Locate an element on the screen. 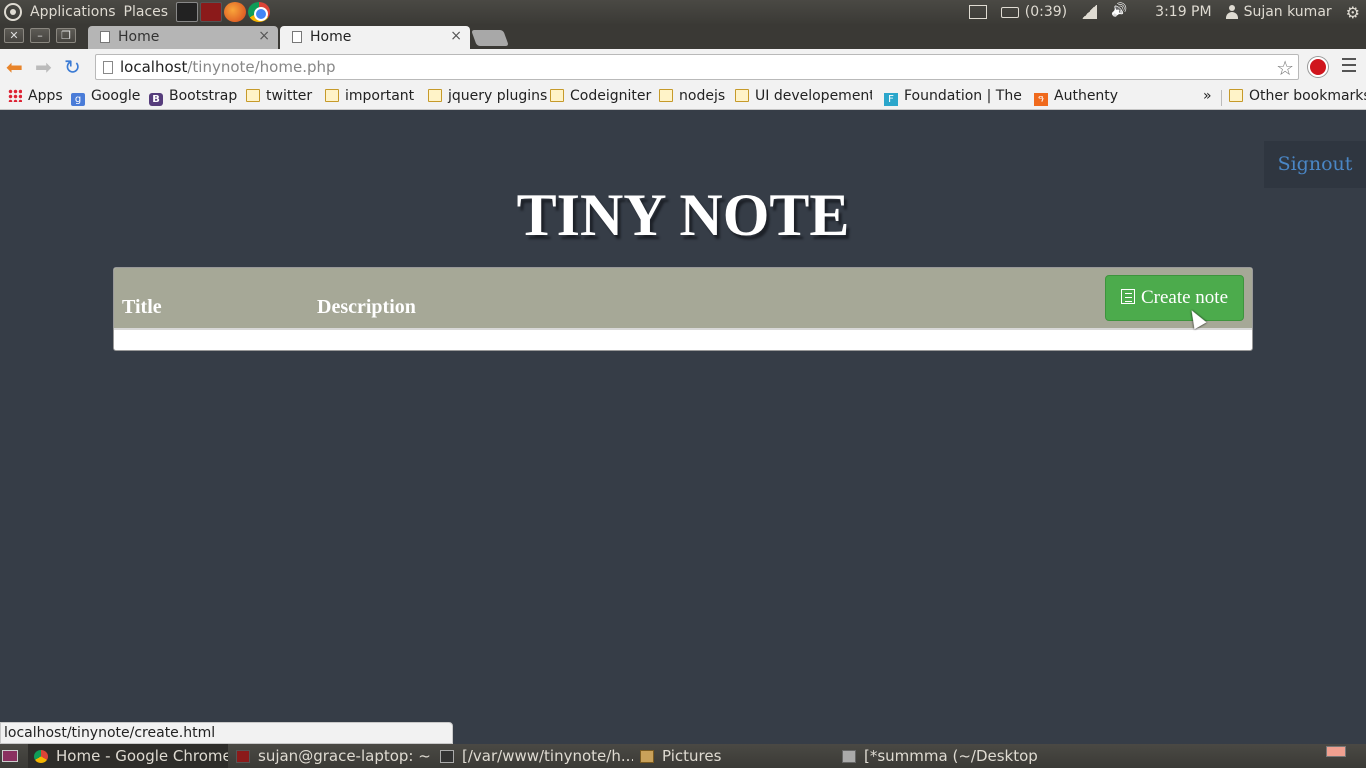  task-label: Pictures is located at coordinates (692, 756).